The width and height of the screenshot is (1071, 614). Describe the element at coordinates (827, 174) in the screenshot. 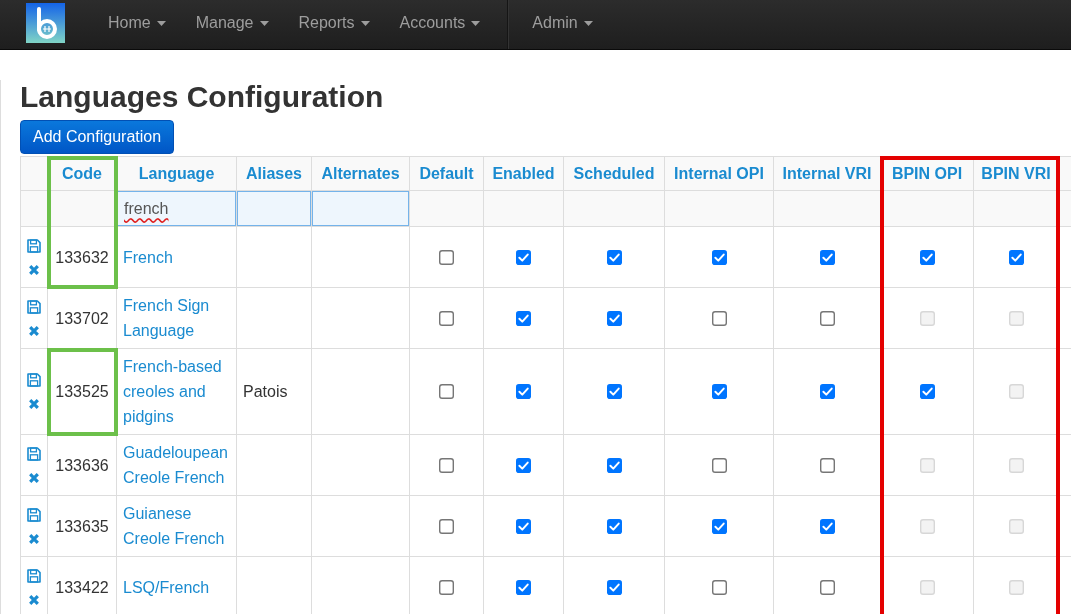

I see `column-header: Internal VRI` at that location.